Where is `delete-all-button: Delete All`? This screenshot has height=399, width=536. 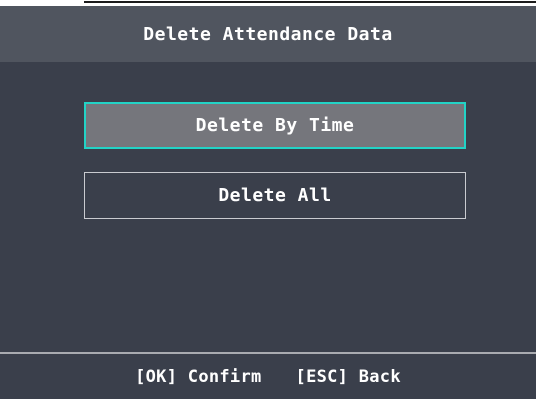
delete-all-button: Delete All is located at coordinates (275, 195).